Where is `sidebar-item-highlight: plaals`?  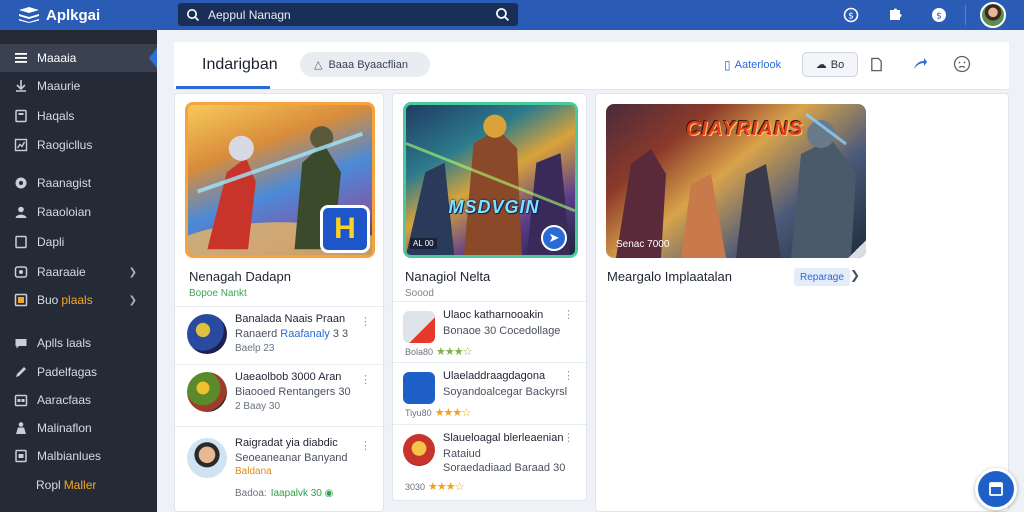 sidebar-item-highlight: plaals is located at coordinates (77, 300).